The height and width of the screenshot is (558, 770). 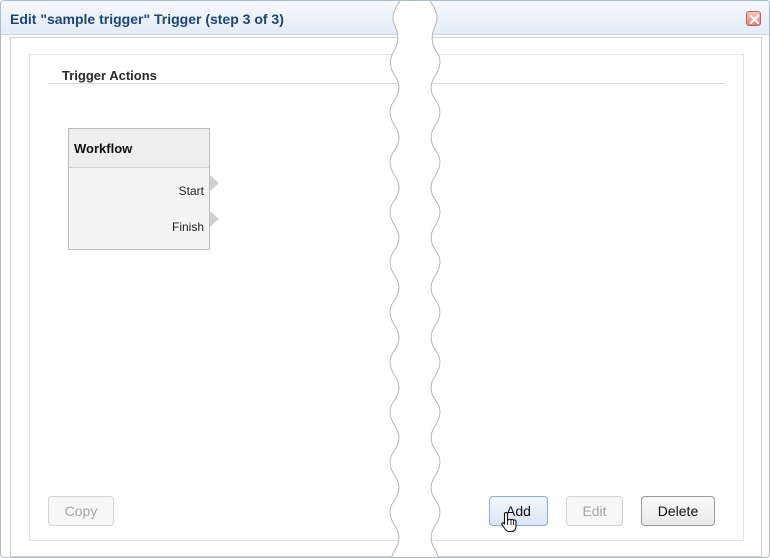 I want to click on workflow-port-start: Start, so click(x=191, y=191).